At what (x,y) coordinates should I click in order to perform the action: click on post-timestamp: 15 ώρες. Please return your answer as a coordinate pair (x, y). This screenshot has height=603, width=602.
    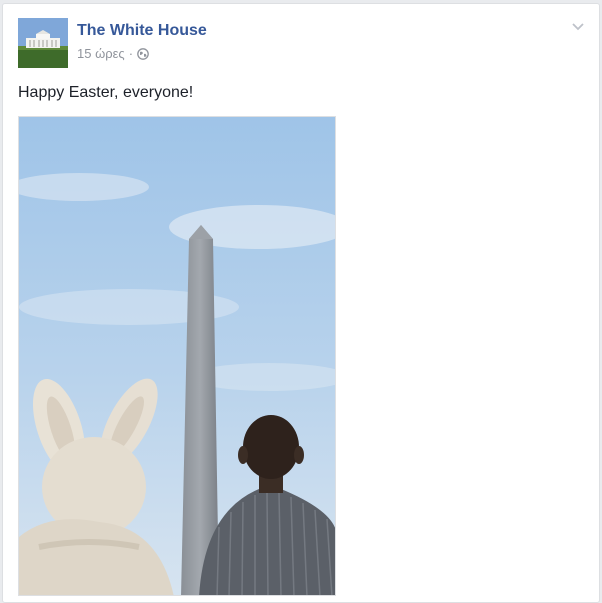
    Looking at the image, I should click on (101, 53).